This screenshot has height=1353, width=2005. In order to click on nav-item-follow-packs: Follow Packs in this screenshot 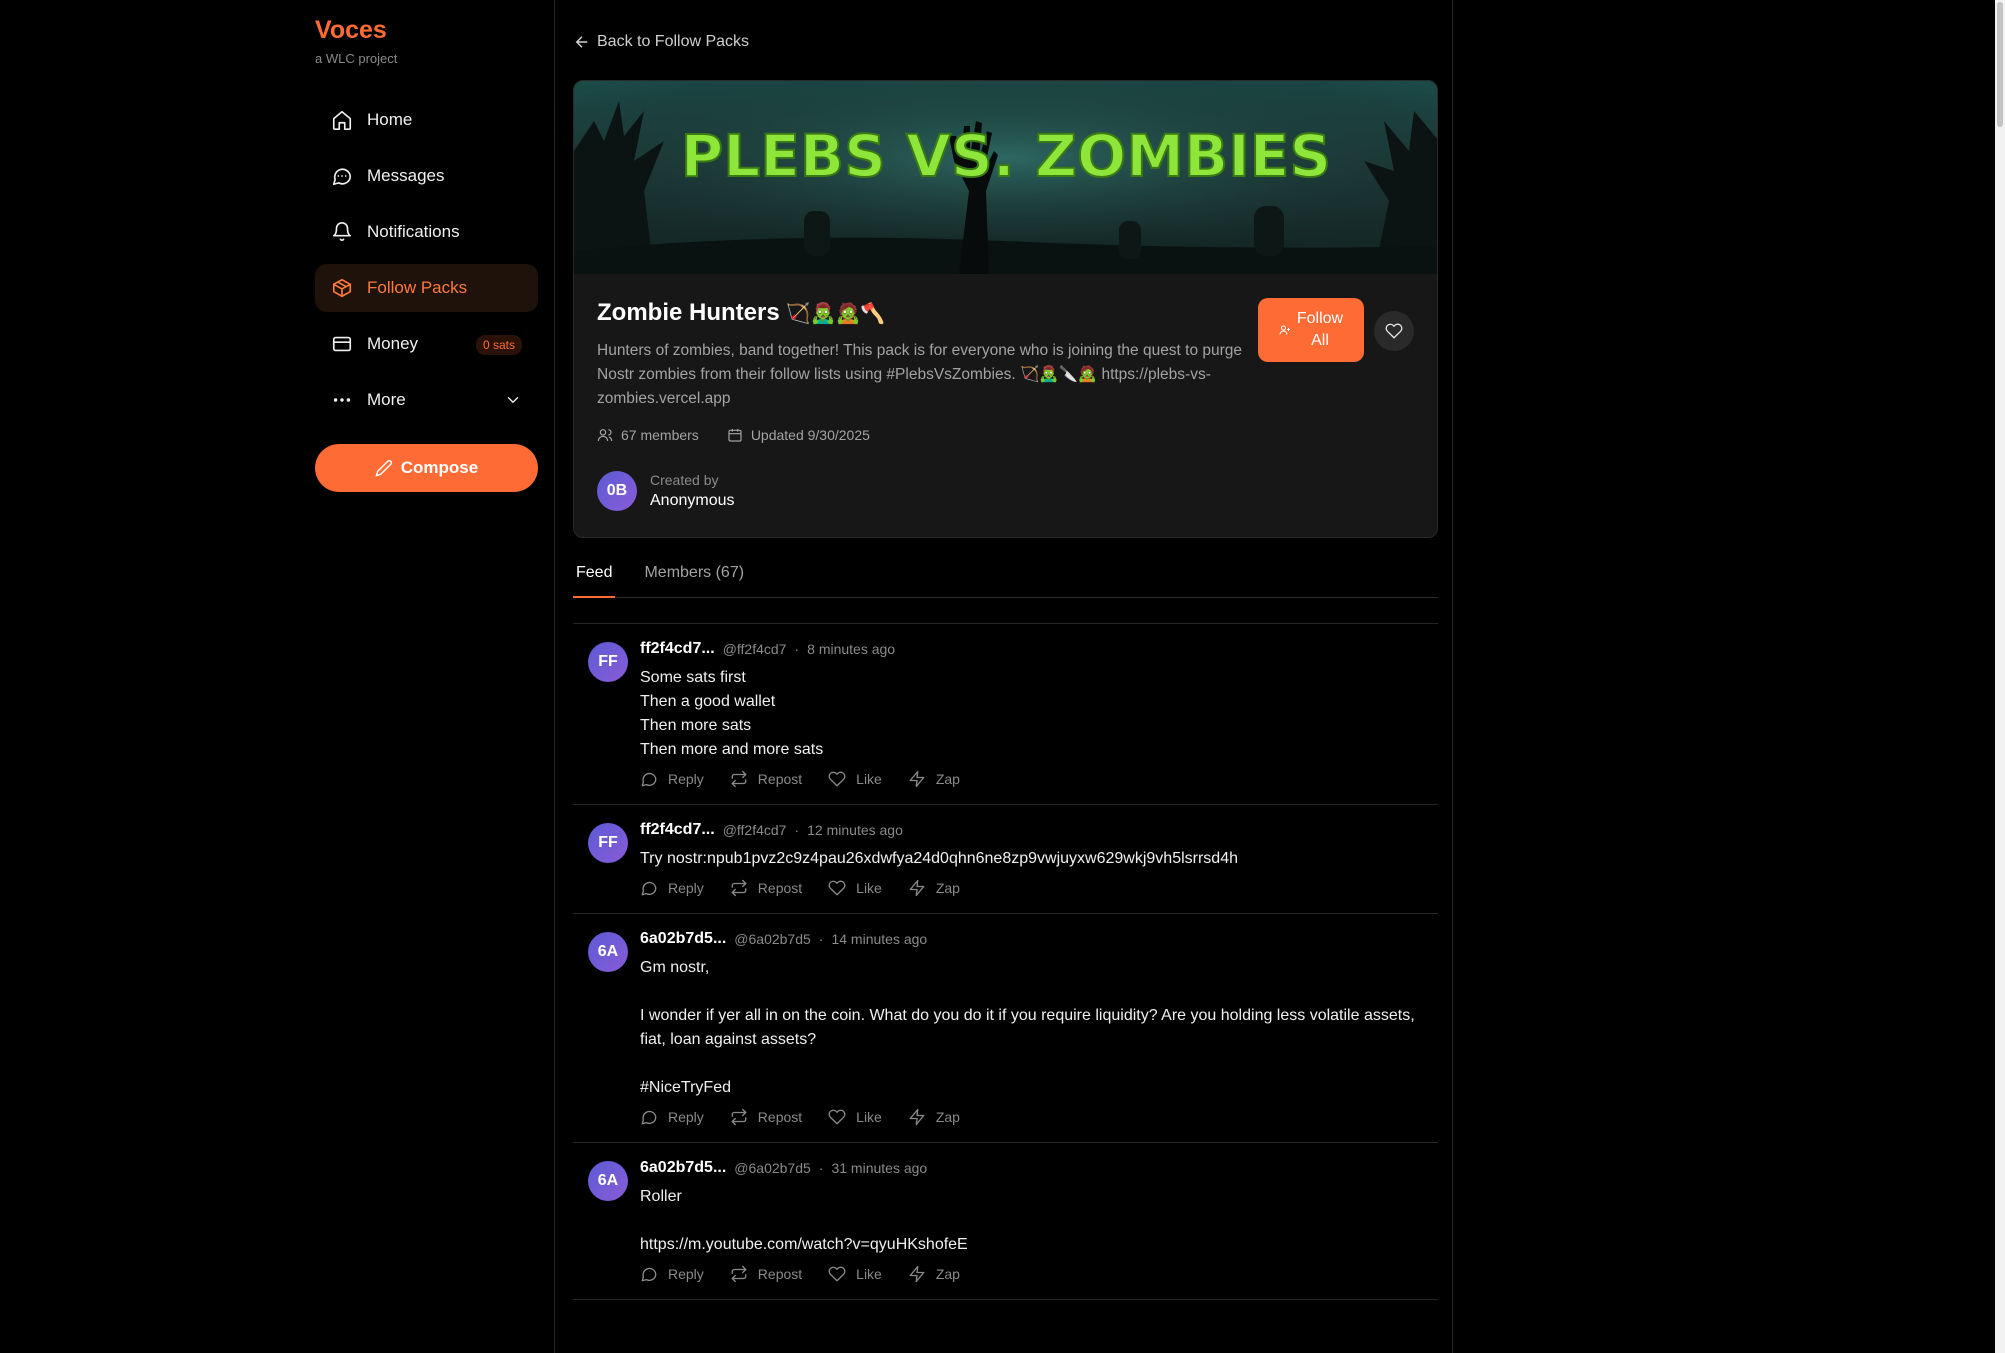, I will do `click(426, 288)`.